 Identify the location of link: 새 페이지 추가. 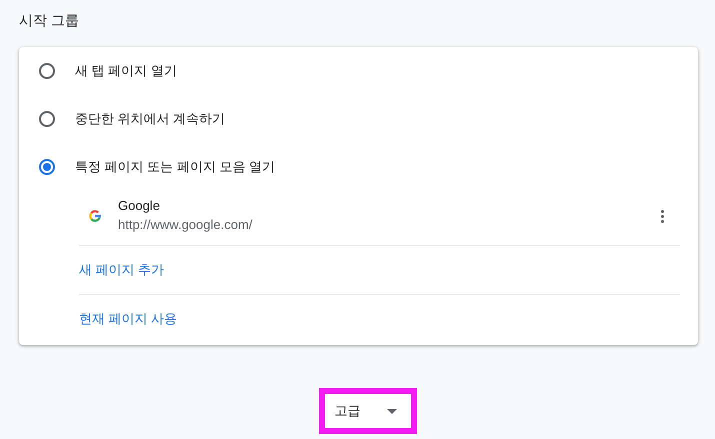
(121, 270).